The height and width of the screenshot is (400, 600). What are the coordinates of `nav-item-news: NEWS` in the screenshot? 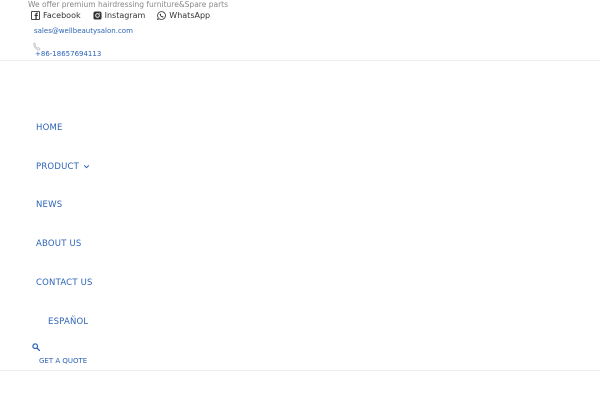 It's located at (49, 205).